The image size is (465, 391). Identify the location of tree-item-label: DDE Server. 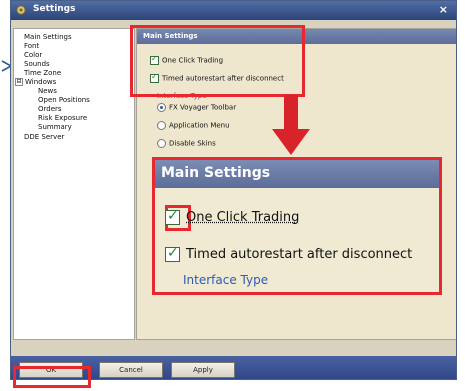
(44, 137).